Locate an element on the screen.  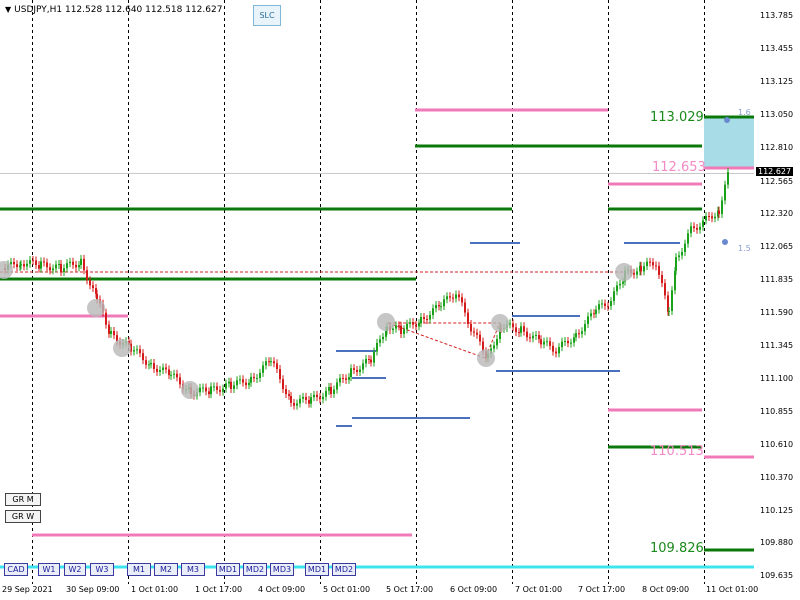
tf-button-m3: M3 is located at coordinates (193, 569).